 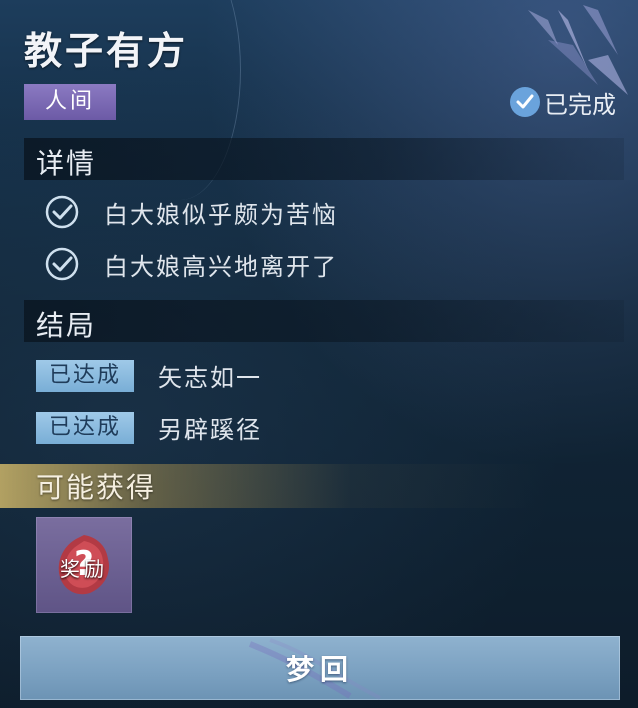 I want to click on check-circle-icon, so click(x=525, y=102).